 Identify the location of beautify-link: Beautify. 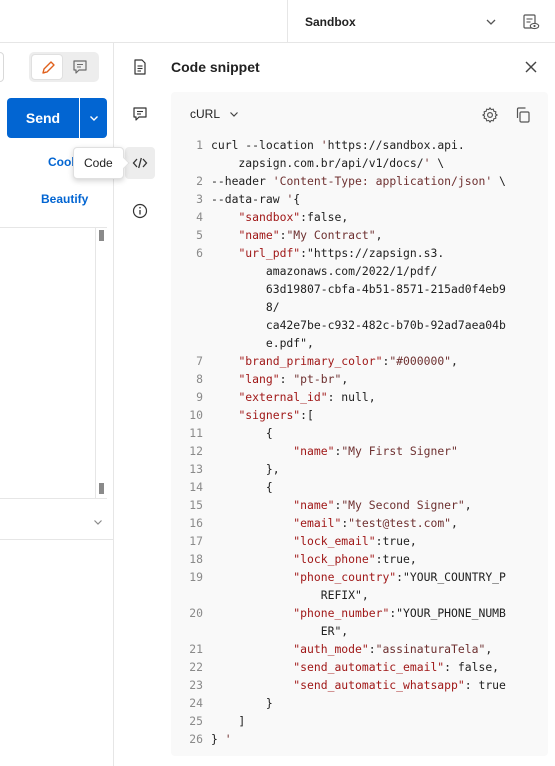
(64, 199).